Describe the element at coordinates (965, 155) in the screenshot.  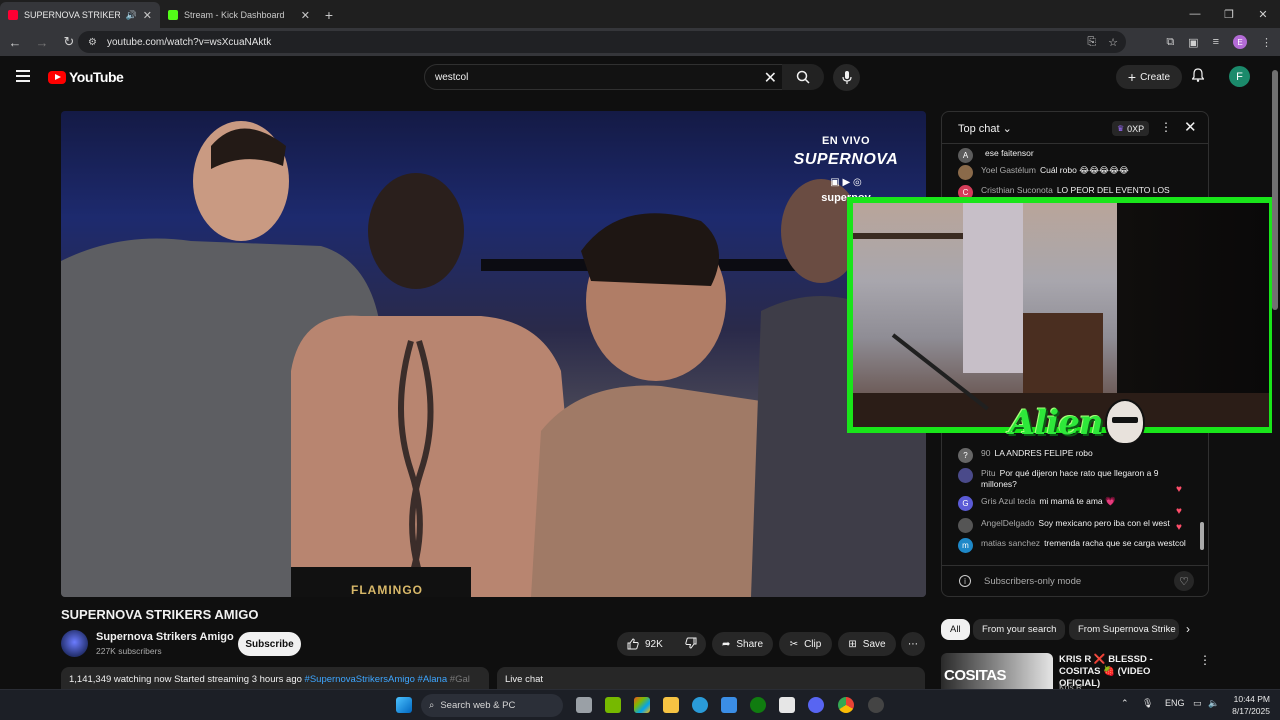
I see `chat-avatar: A` at that location.